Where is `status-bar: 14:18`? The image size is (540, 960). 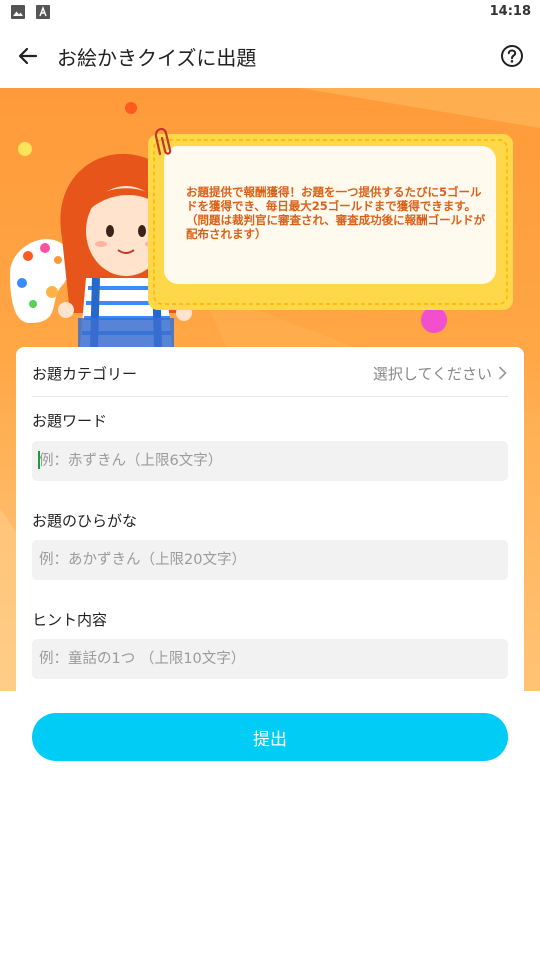 status-bar: 14:18 is located at coordinates (270, 12).